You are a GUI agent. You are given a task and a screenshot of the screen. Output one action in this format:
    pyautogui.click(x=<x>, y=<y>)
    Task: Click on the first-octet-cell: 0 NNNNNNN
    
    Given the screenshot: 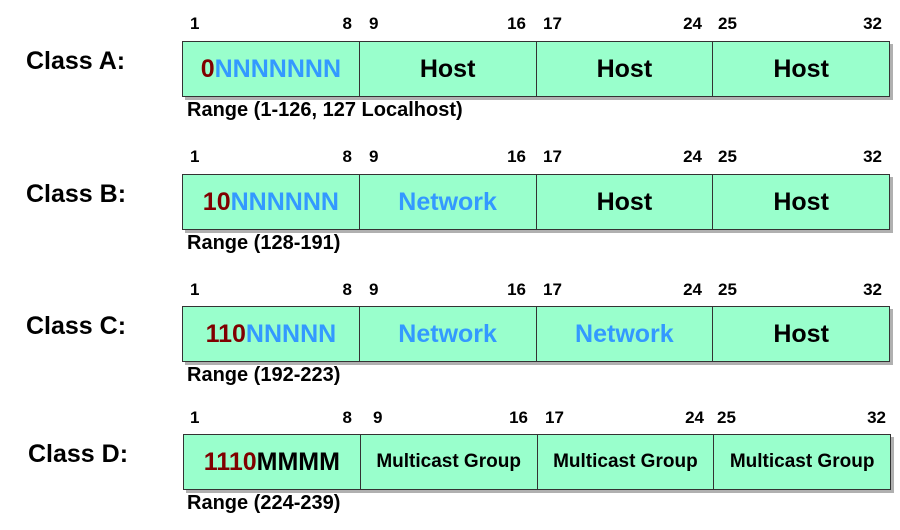 What is the action you would take?
    pyautogui.click(x=271, y=69)
    